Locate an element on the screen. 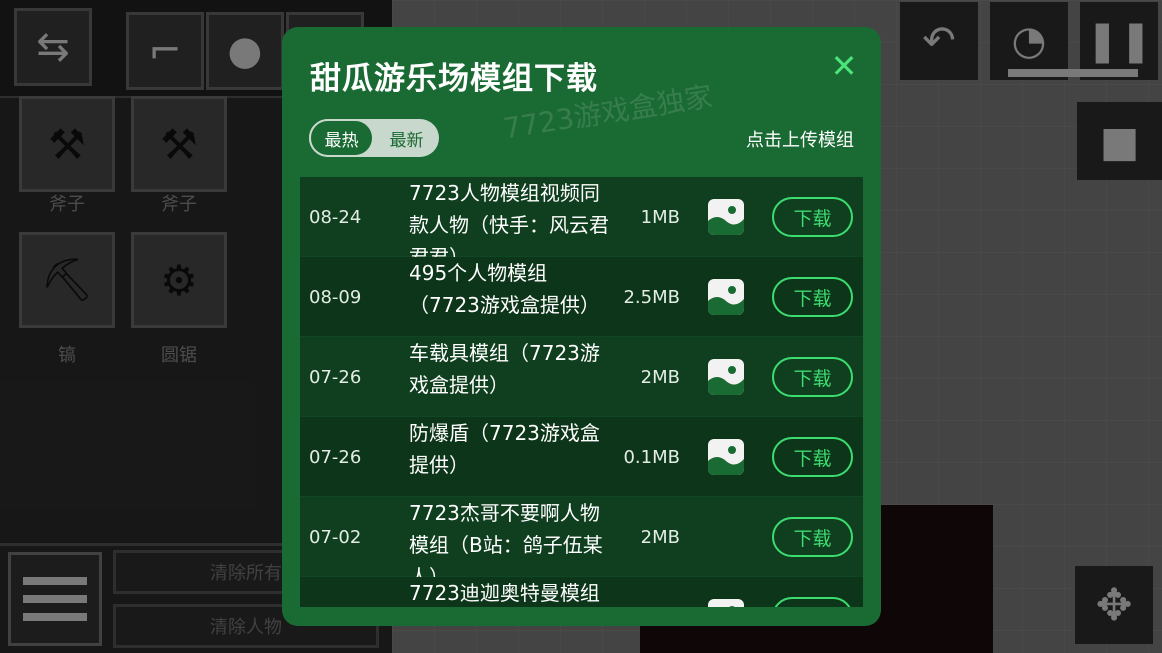 The image size is (1162, 653). mod-size: 1MB is located at coordinates (660, 217).